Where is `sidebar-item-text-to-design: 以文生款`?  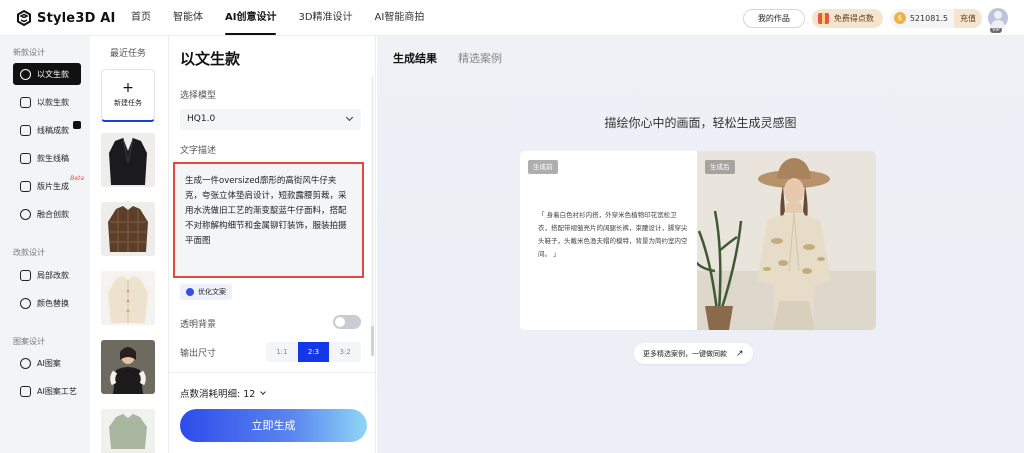
sidebar-item-text-to-design: 以文生款 is located at coordinates (47, 74).